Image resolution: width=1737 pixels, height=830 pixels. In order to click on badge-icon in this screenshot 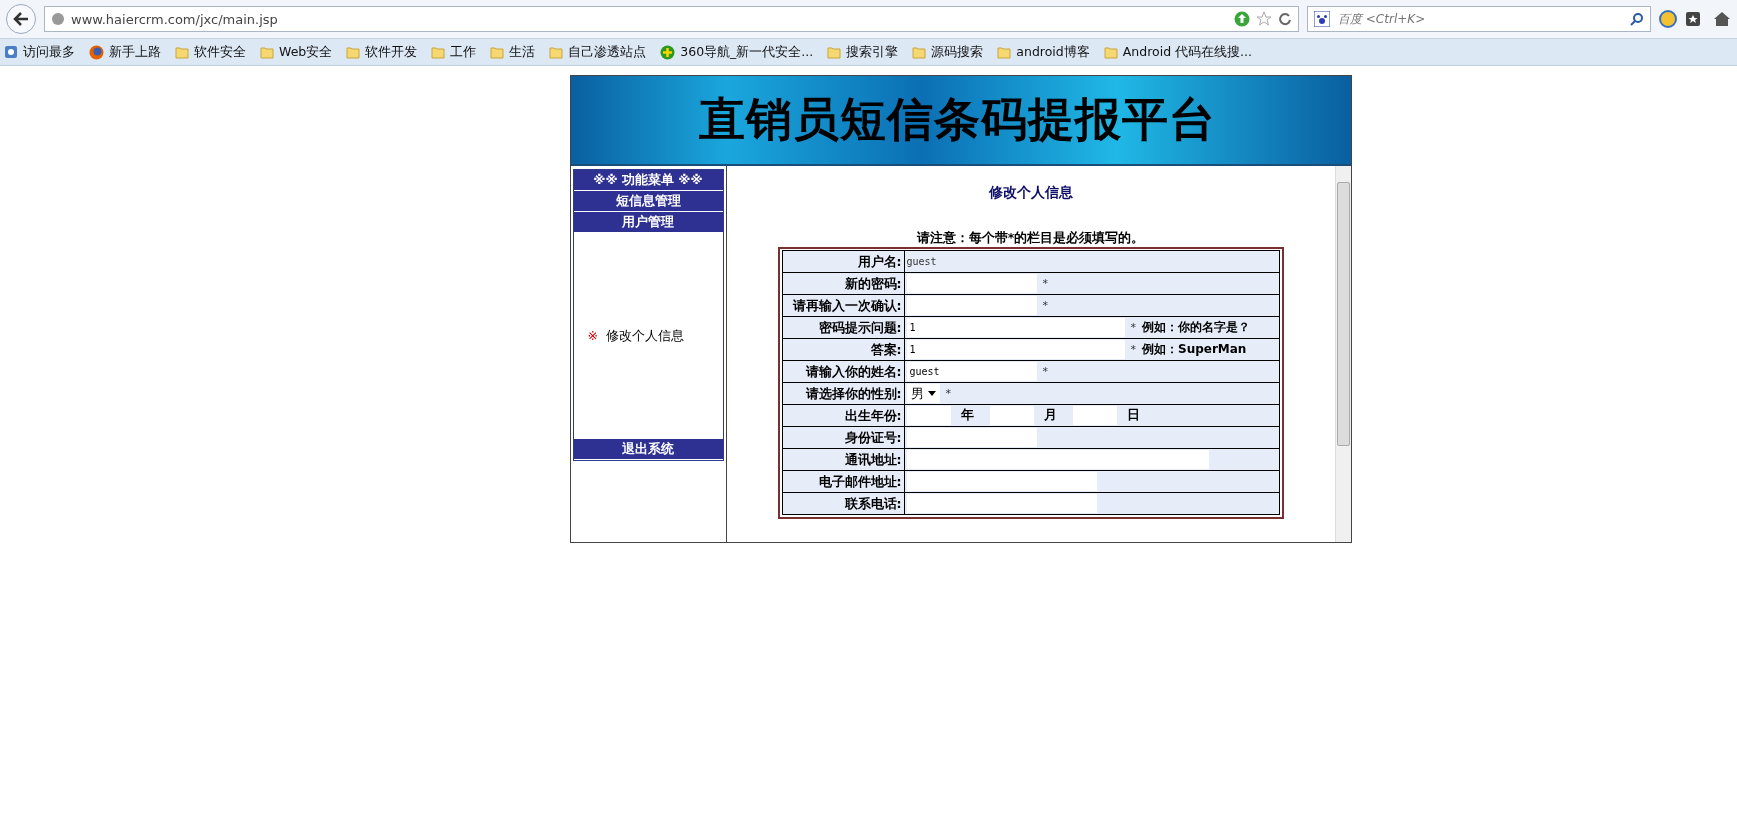, I will do `click(1668, 19)`.